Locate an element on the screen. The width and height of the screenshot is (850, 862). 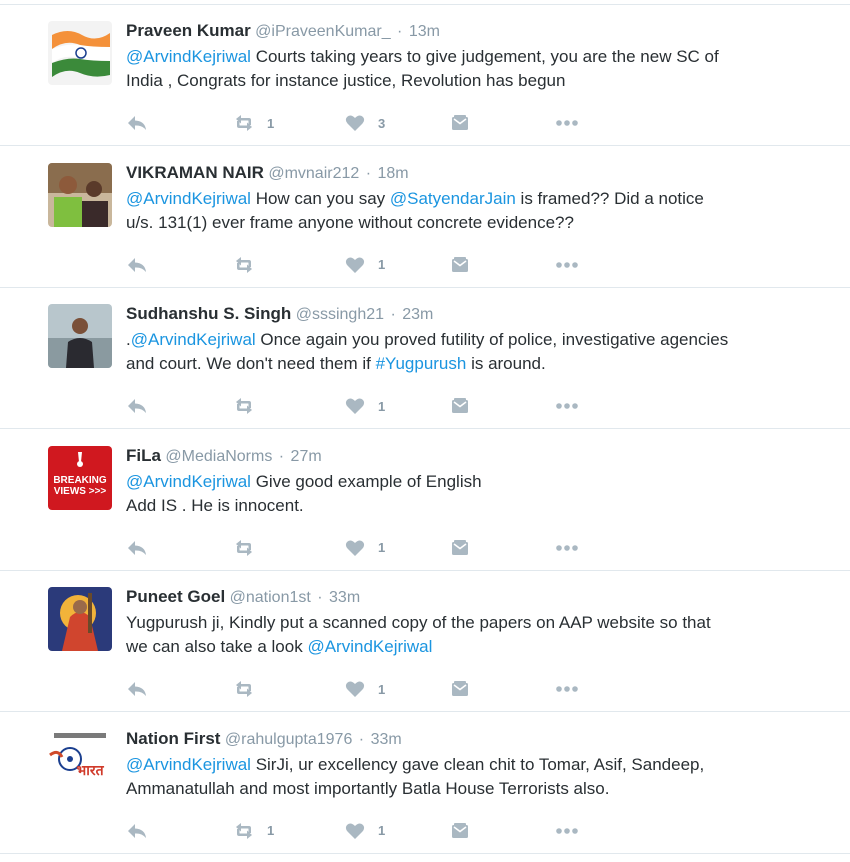
author-name: Nation First is located at coordinates (173, 738).